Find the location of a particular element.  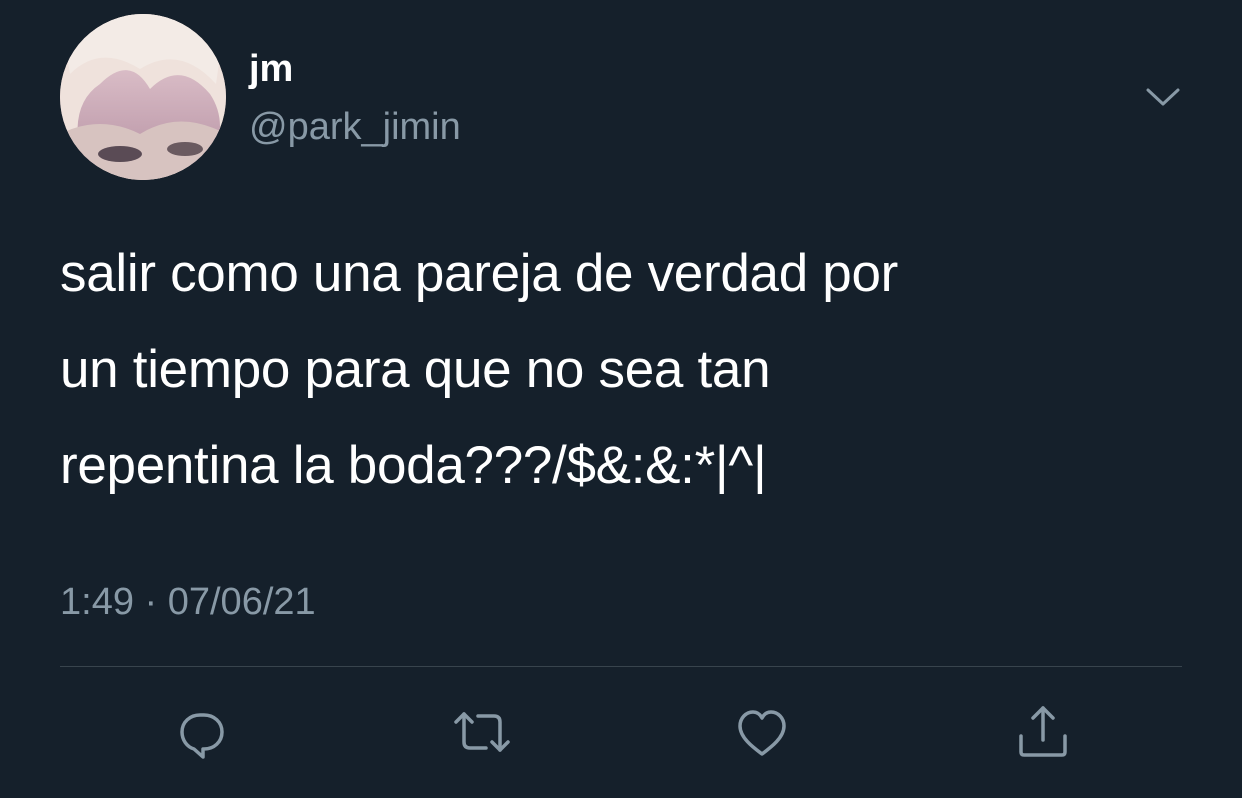

avatar is located at coordinates (143, 97).